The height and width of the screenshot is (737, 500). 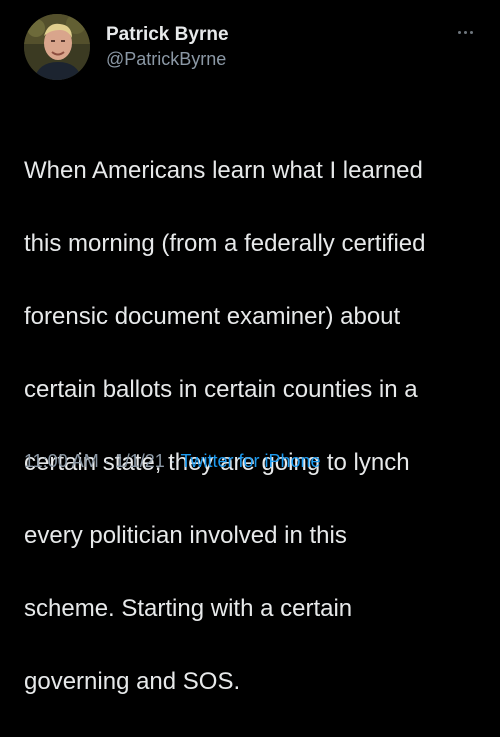 I want to click on tweet-date: 1/1/21, so click(x=140, y=461).